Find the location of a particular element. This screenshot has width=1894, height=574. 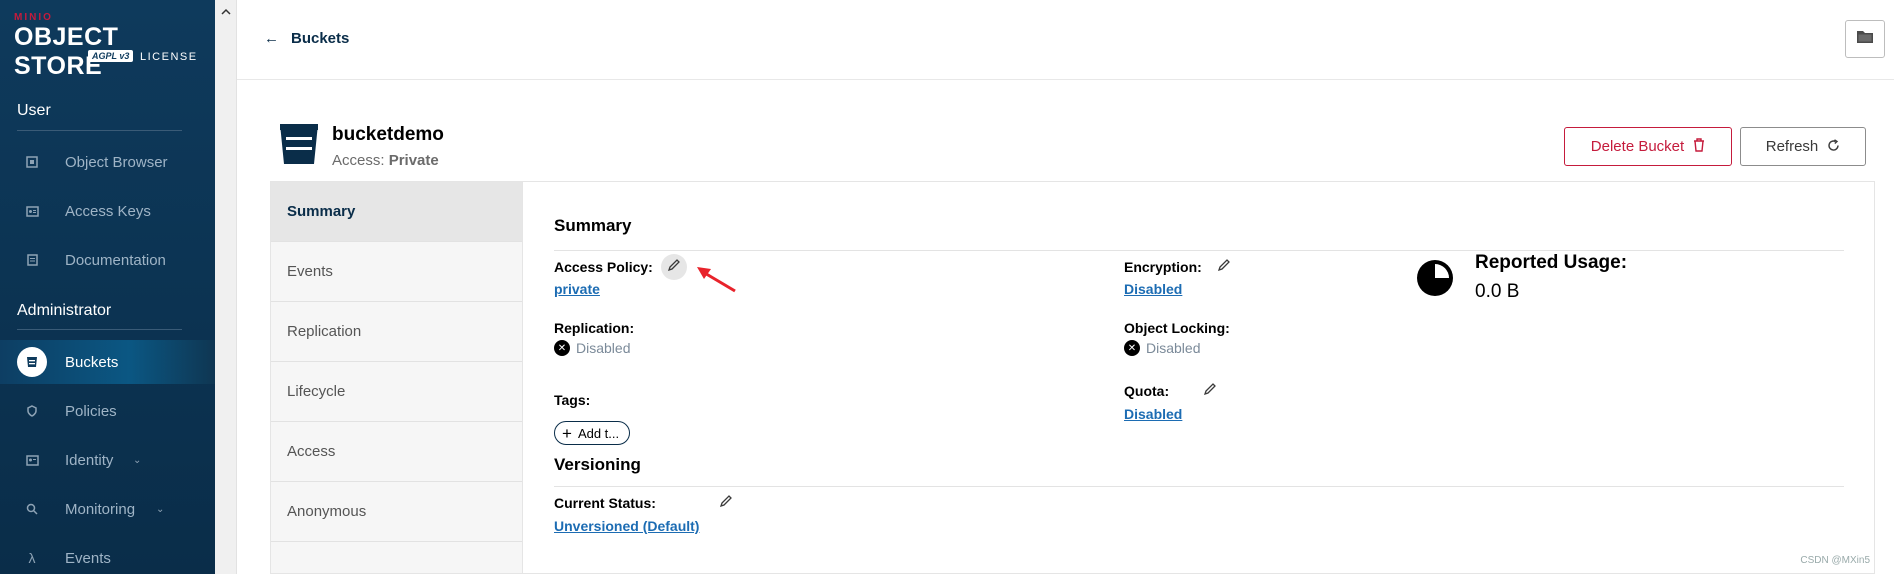

refresh-button: Refresh is located at coordinates (1803, 146).